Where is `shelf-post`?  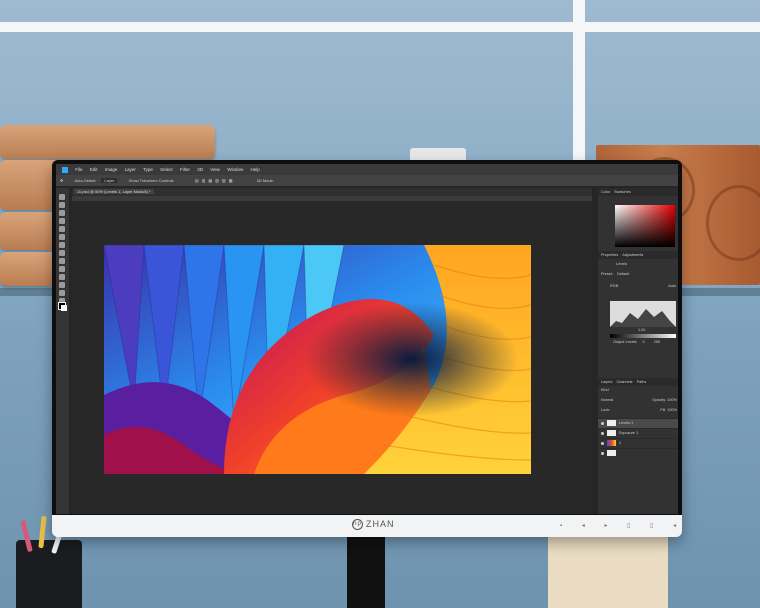 shelf-post is located at coordinates (579, 80).